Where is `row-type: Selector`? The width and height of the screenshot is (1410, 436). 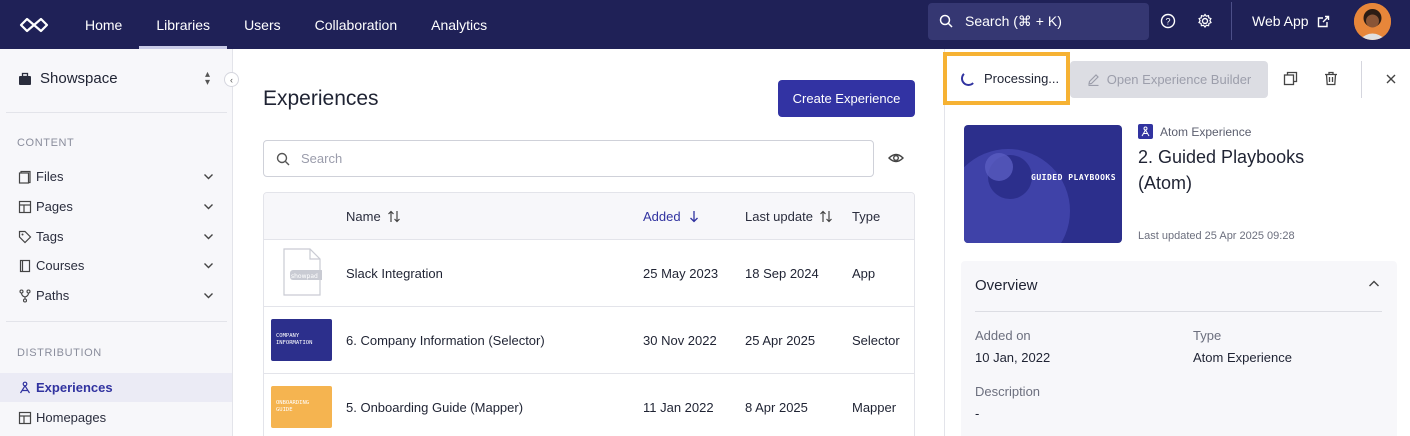 row-type: Selector is located at coordinates (876, 340).